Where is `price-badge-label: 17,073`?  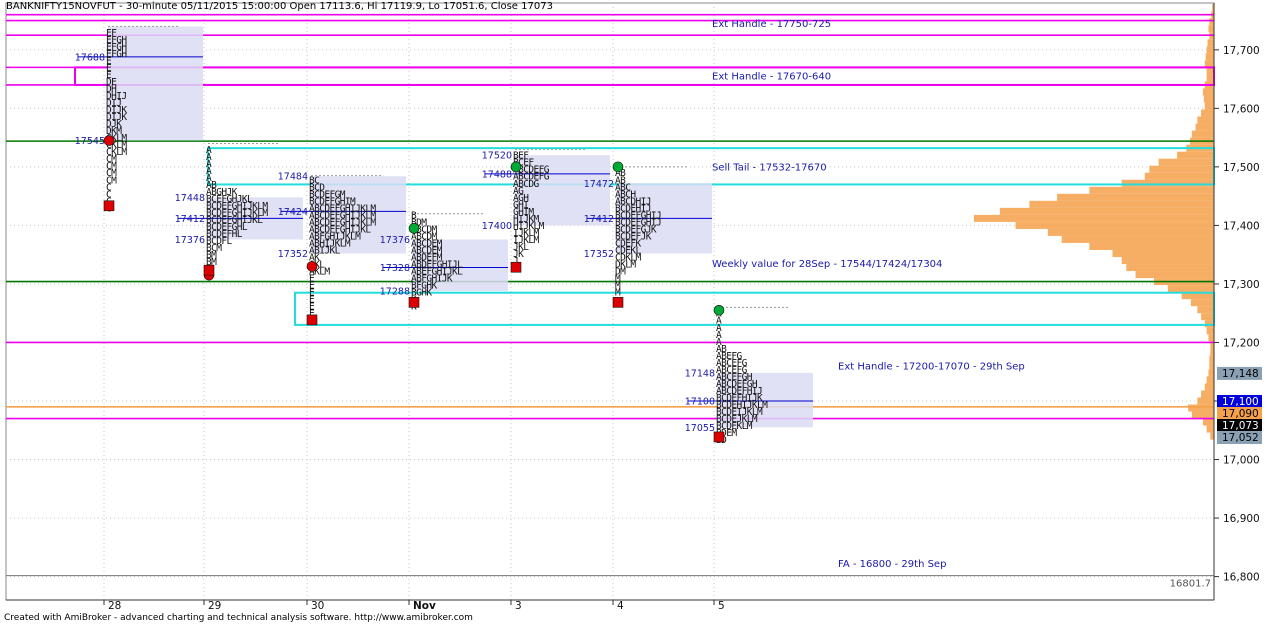
price-badge-label: 17,073 is located at coordinates (1240, 426).